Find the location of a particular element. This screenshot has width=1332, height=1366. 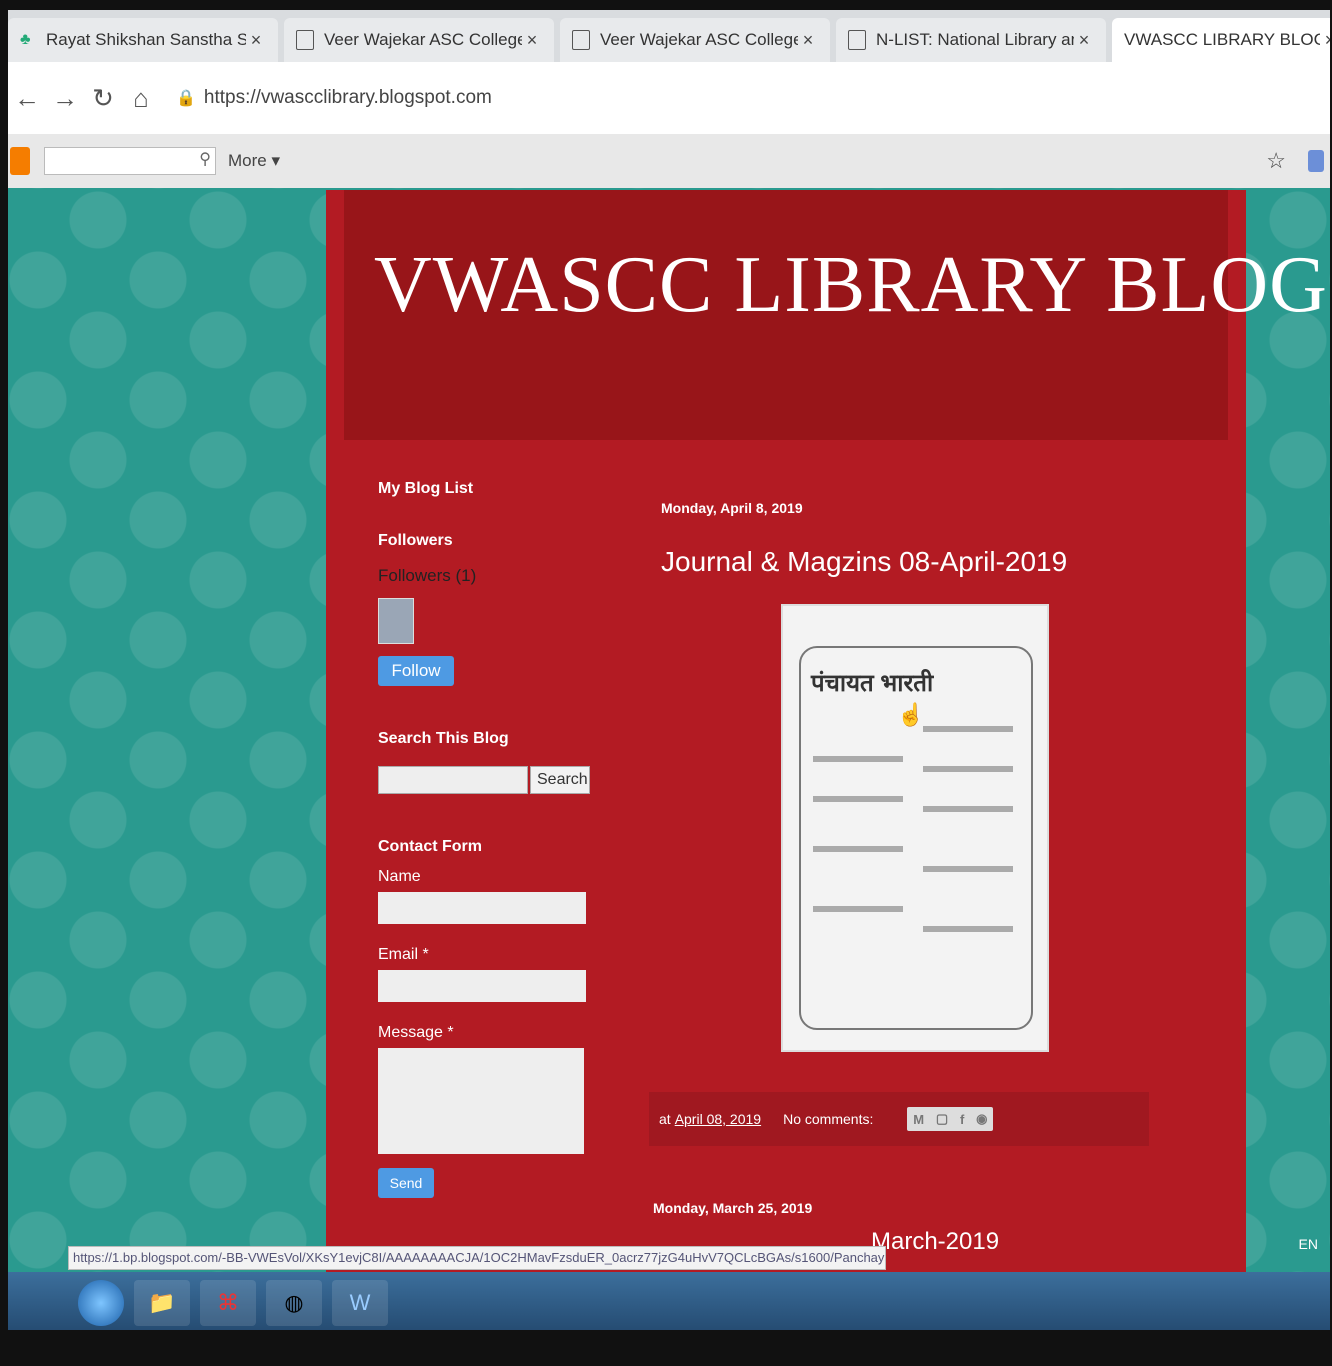

search-row: Search is located at coordinates (498, 780).